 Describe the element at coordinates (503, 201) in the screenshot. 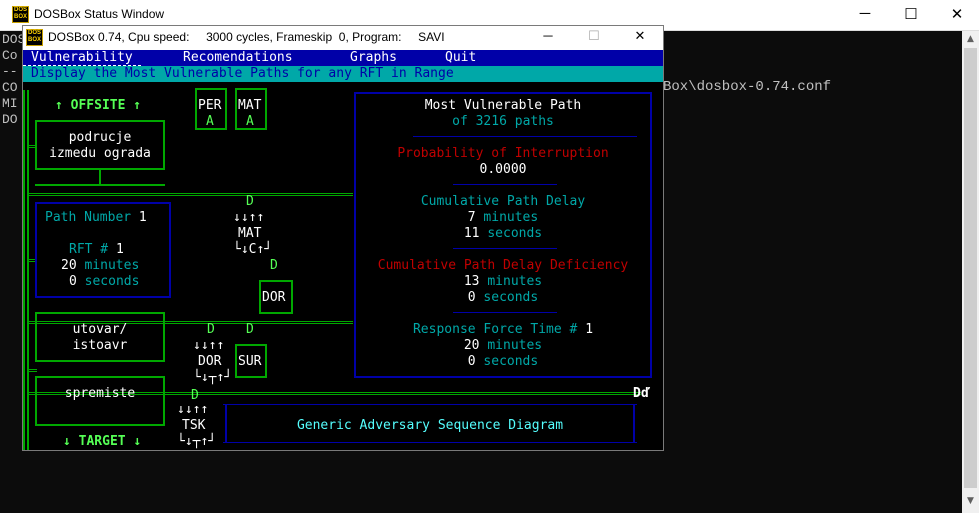

I see `delay-label: Cumulative Path Delay` at that location.